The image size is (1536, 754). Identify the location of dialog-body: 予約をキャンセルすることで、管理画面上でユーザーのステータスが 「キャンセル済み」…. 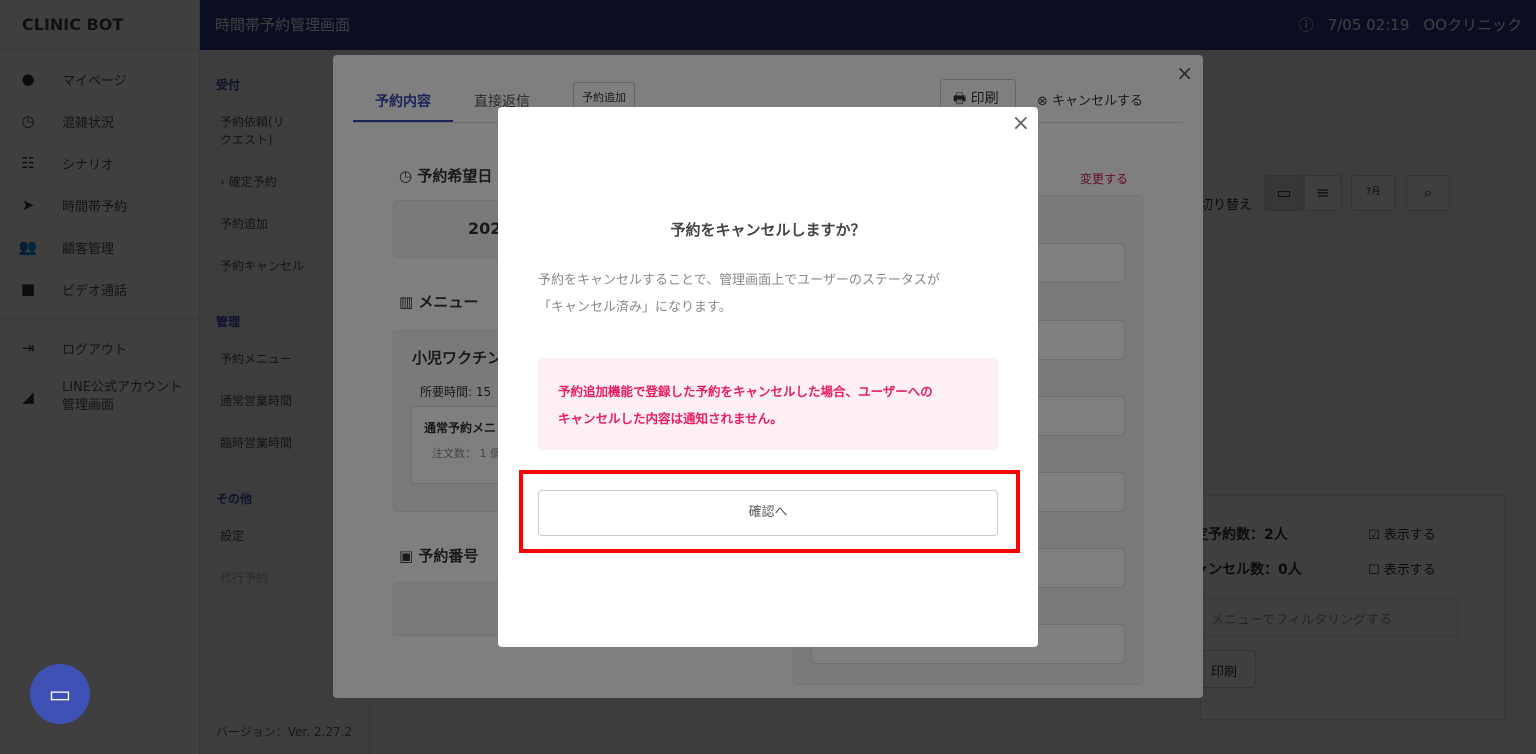
(739, 294).